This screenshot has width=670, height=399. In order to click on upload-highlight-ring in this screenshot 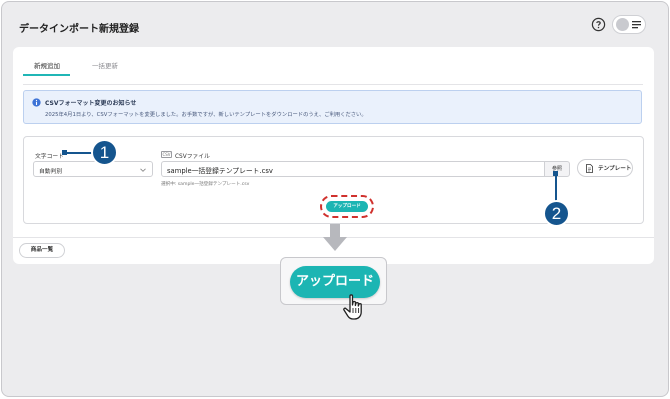, I will do `click(347, 206)`.